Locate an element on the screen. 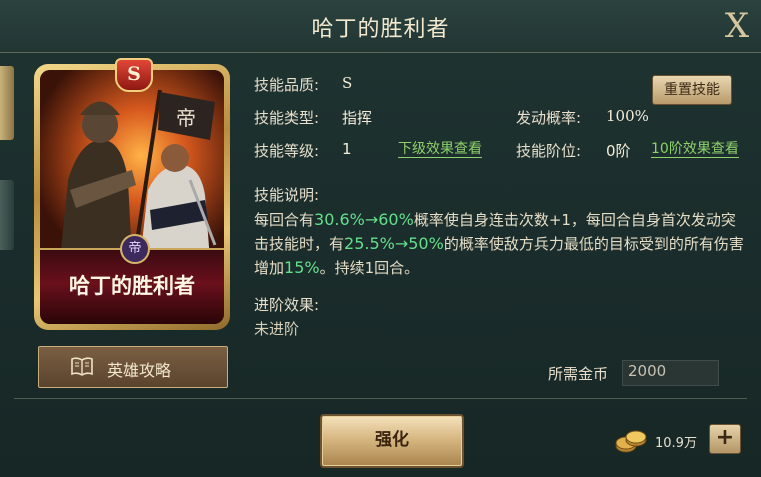  hero-guide-label: 英雄攻略 is located at coordinates (139, 370).